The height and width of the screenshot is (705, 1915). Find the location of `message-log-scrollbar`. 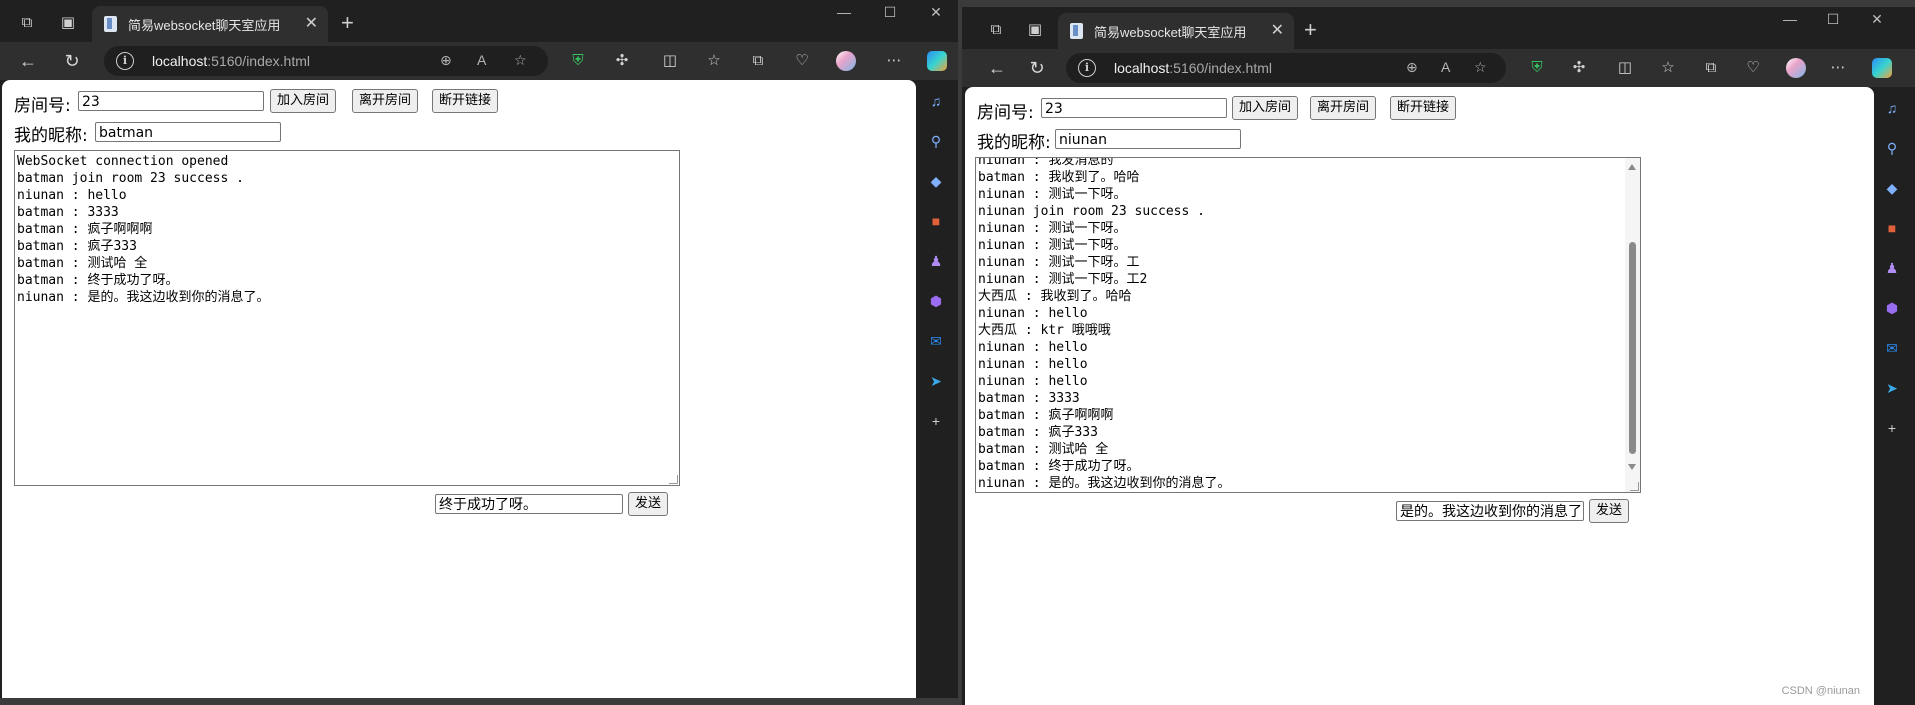

message-log-scrollbar is located at coordinates (1632, 325).